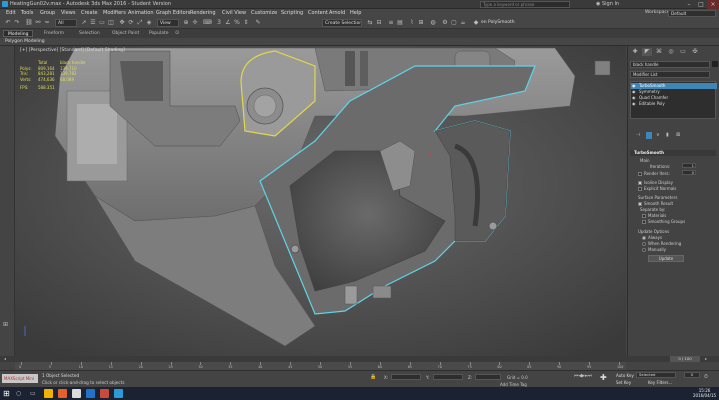  Describe the element at coordinates (177, 33) in the screenshot. I see `ribbon-options-icon: ⊙` at that location.